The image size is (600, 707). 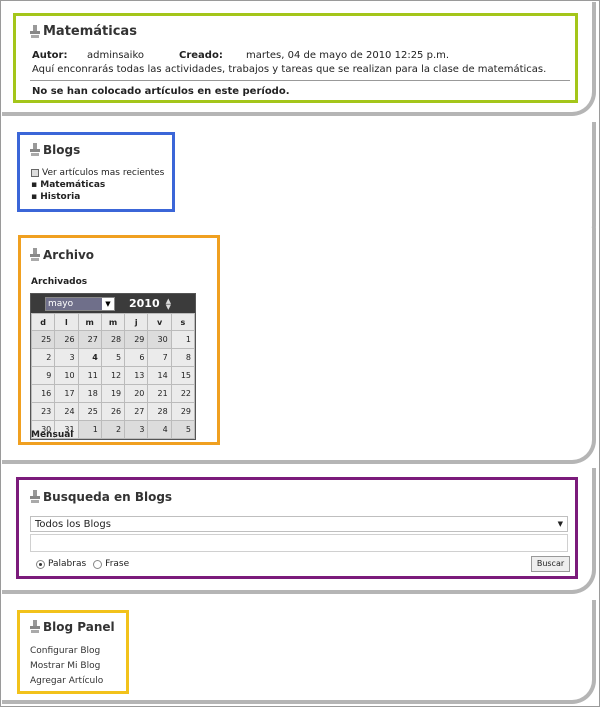 I want to click on week-row: 23 24 25 26 27 28 29, so click(x=113, y=411).